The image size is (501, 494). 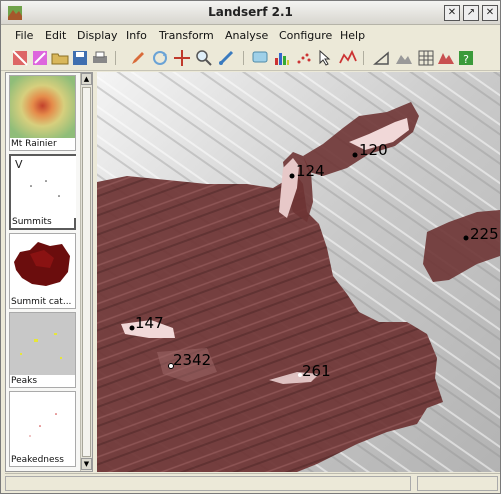 What do you see at coordinates (382, 58) in the screenshot?
I see `slope-icon` at bounding box center [382, 58].